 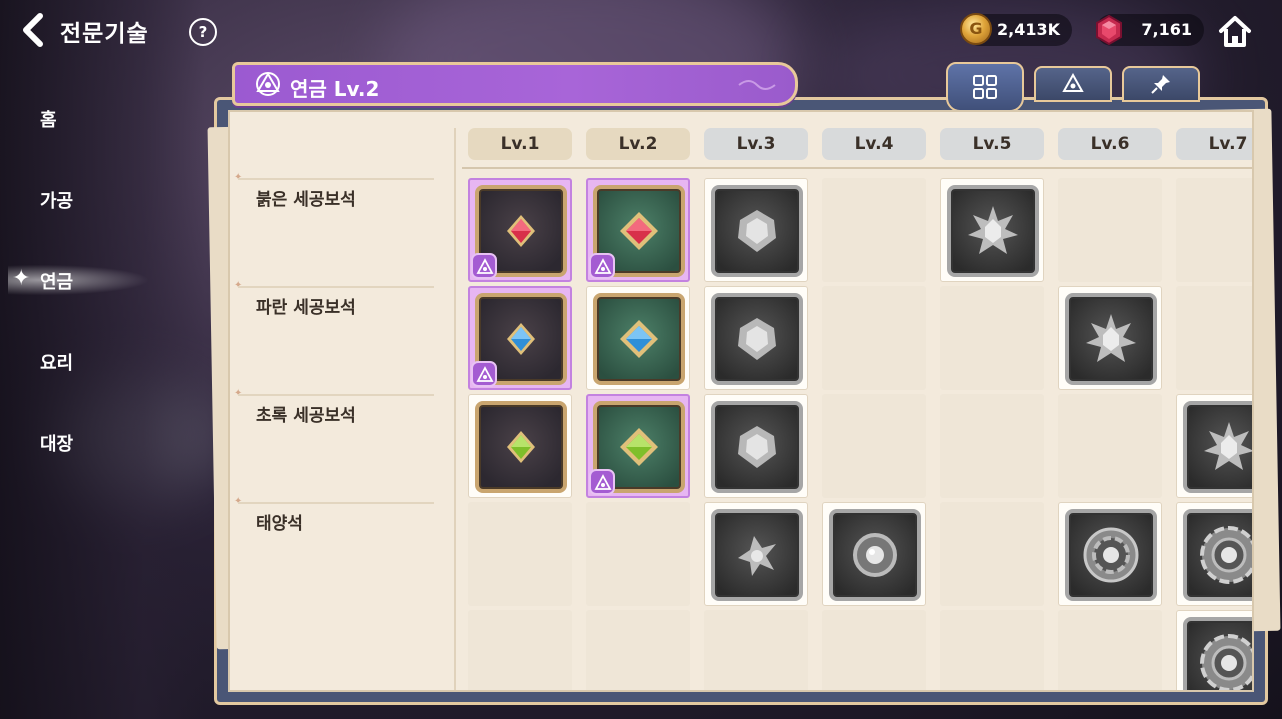 I want to click on row-label-sunstone: 태양석, so click(x=279, y=524).